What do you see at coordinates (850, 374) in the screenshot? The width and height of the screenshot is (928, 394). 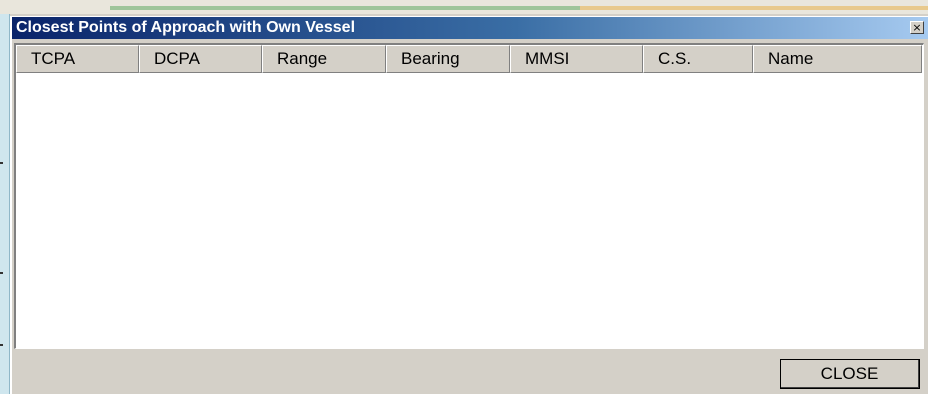 I see `close-button: CLOSE` at bounding box center [850, 374].